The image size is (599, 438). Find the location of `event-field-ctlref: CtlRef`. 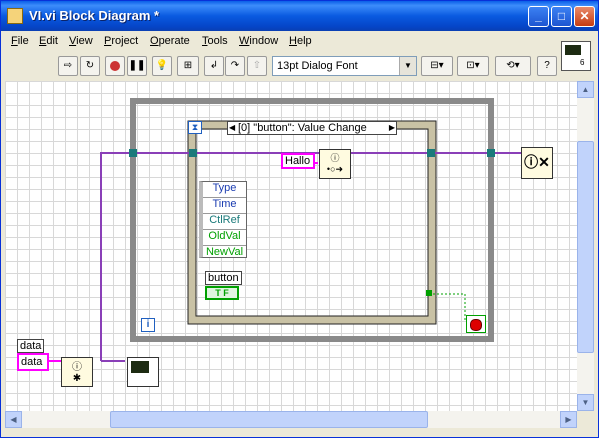

event-field-ctlref: CtlRef is located at coordinates (224, 222).